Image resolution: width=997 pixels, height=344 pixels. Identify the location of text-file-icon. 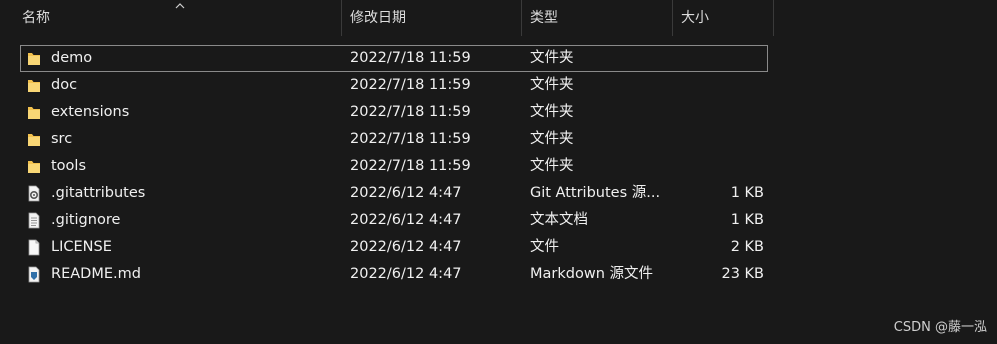
(34, 220).